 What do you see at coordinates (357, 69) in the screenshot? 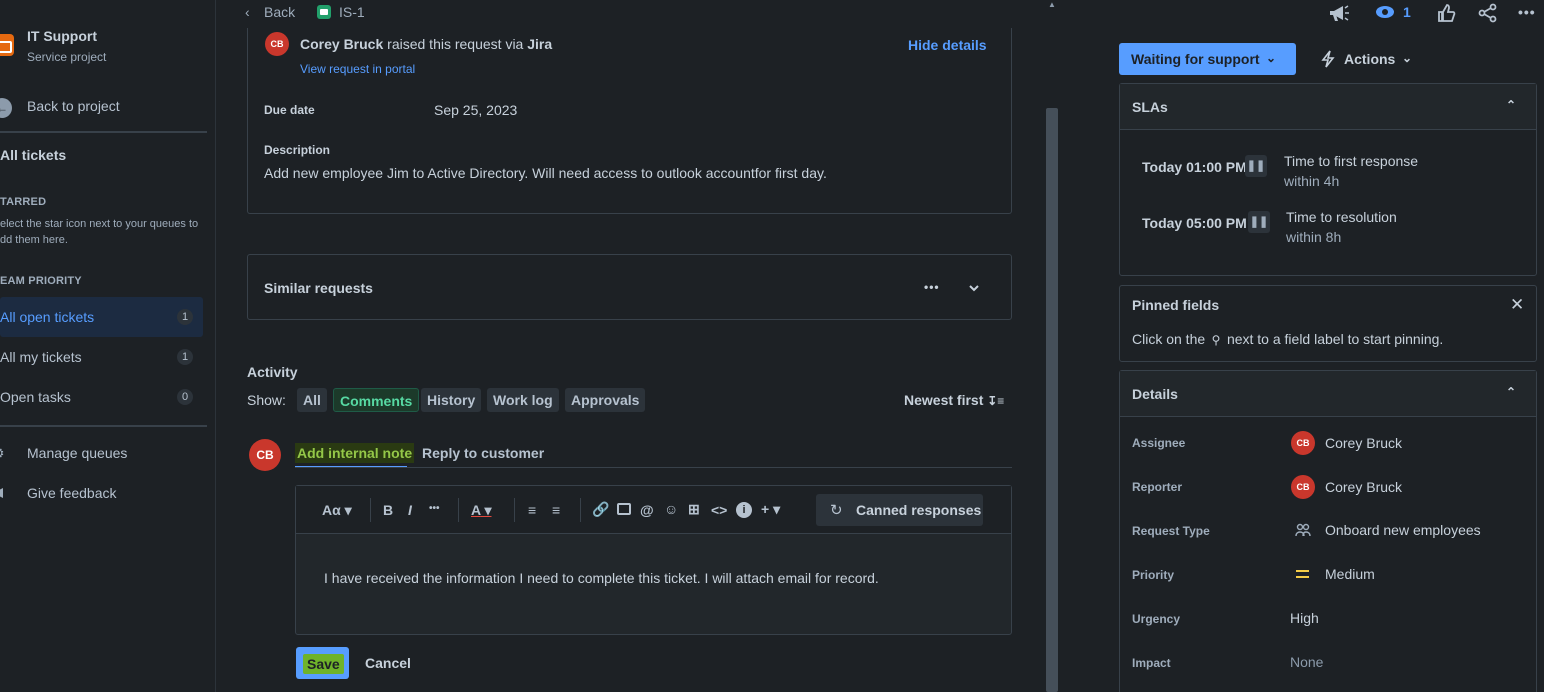
I see `view-in-portal-link: View request in portal` at bounding box center [357, 69].